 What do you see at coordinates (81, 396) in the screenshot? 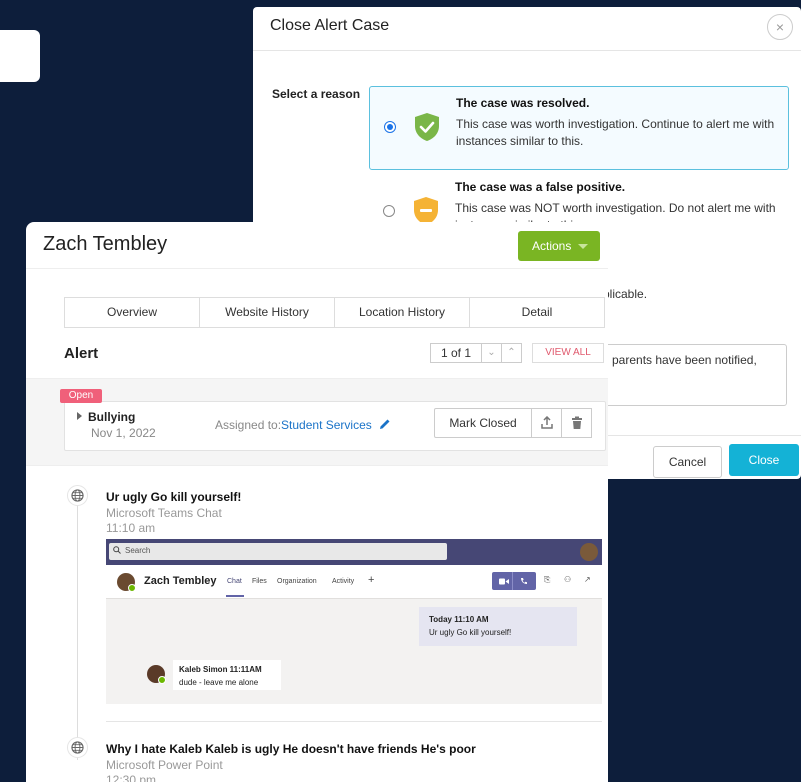
I see `status-badge: Open` at bounding box center [81, 396].